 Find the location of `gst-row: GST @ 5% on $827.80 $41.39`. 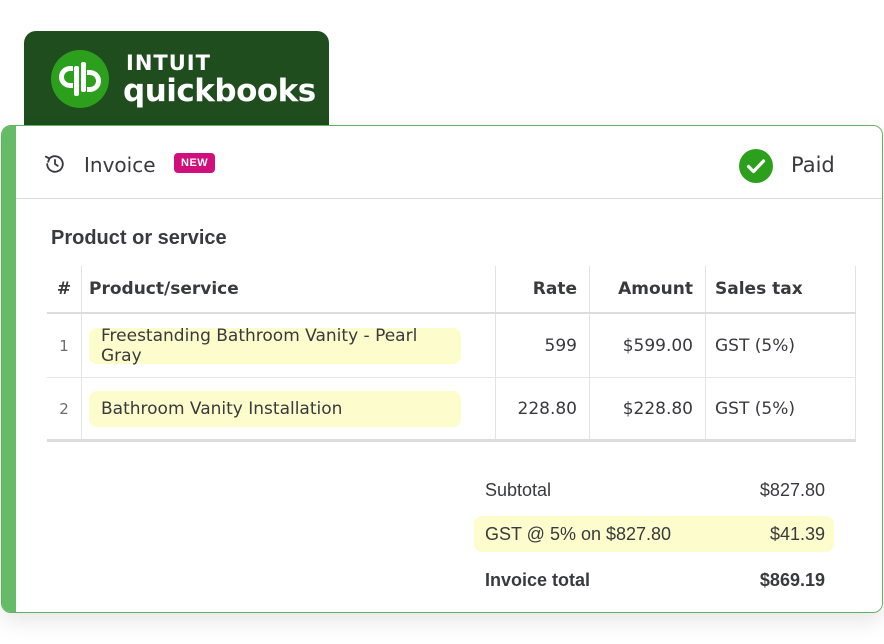

gst-row: GST @ 5% on $827.80 $41.39 is located at coordinates (654, 534).